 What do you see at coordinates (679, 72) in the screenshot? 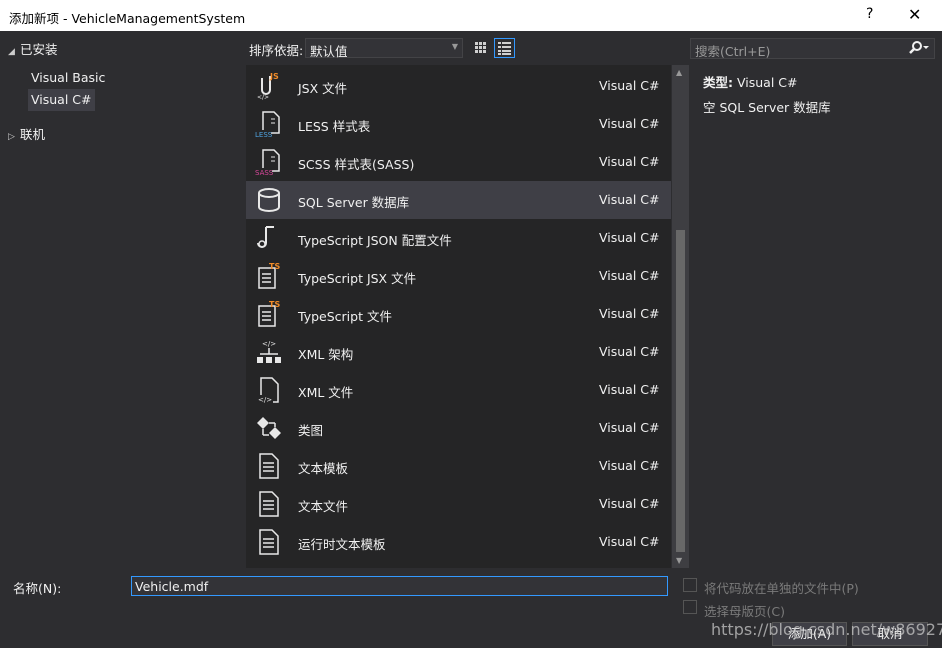
I see `scroll-up-icon: ▲` at bounding box center [679, 72].